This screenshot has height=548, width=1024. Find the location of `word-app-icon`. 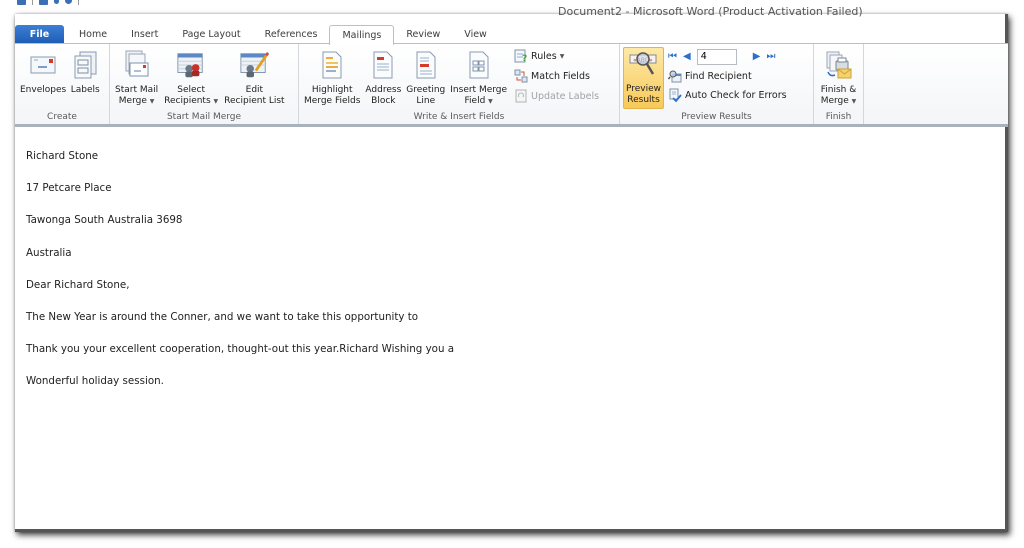

word-app-icon is located at coordinates (21, 2).